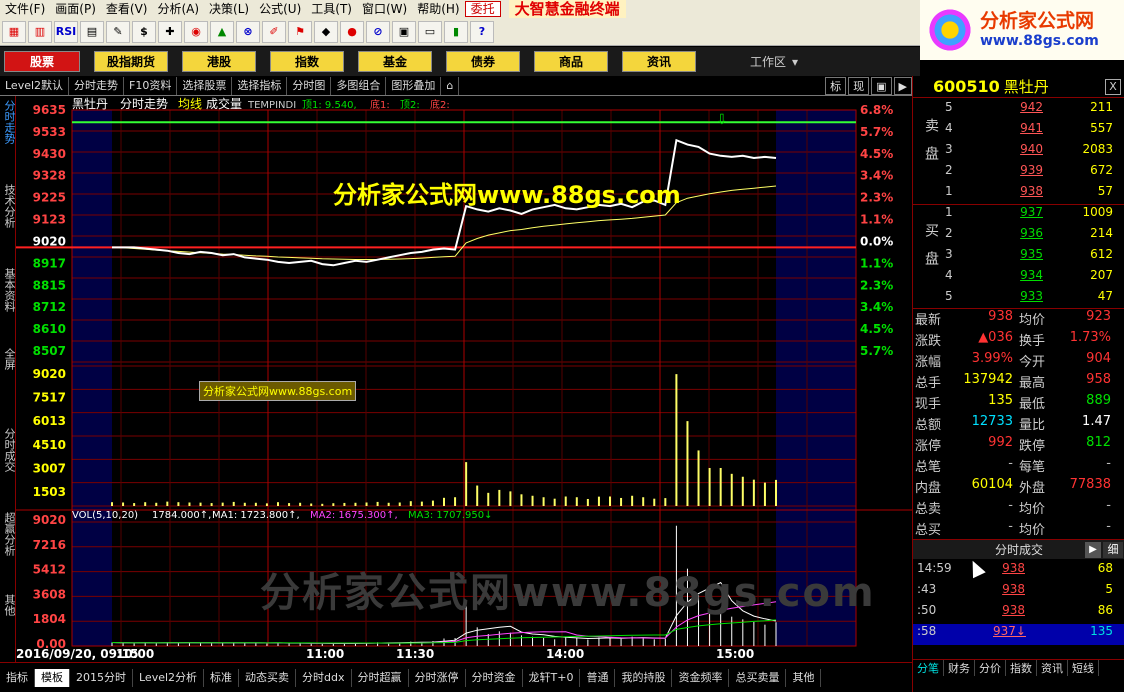 The height and width of the screenshot is (692, 1124). I want to click on bottom-ddx: 分时ddx, so click(324, 677).